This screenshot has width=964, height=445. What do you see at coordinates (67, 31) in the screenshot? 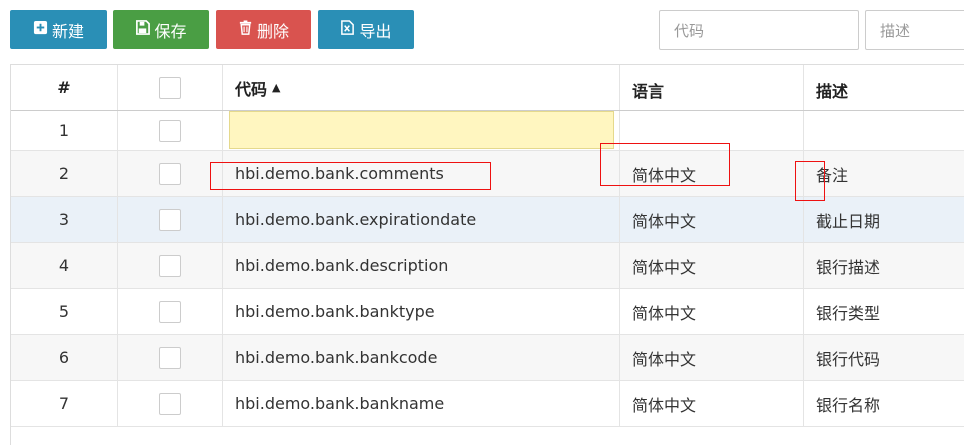
I see `new-button-label: 新建` at bounding box center [67, 31].